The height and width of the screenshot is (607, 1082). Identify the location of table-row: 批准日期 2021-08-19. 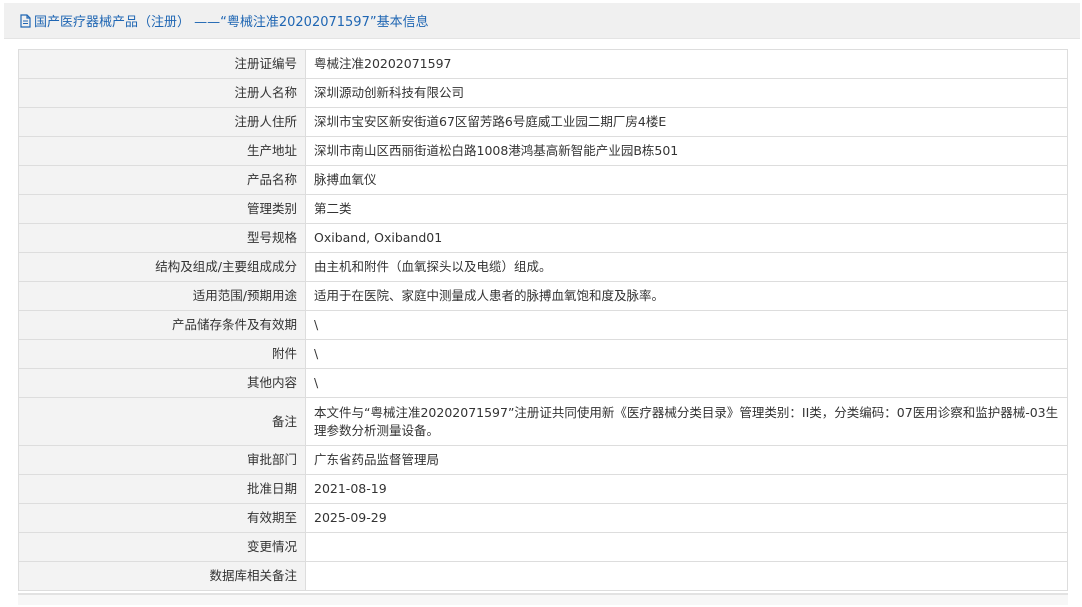
(543, 489).